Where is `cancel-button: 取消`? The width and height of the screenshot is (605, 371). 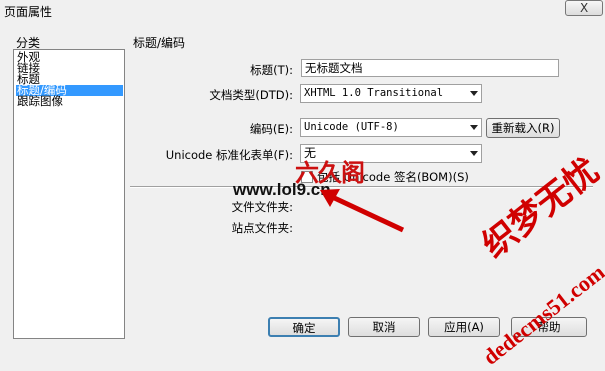 cancel-button: 取消 is located at coordinates (384, 327).